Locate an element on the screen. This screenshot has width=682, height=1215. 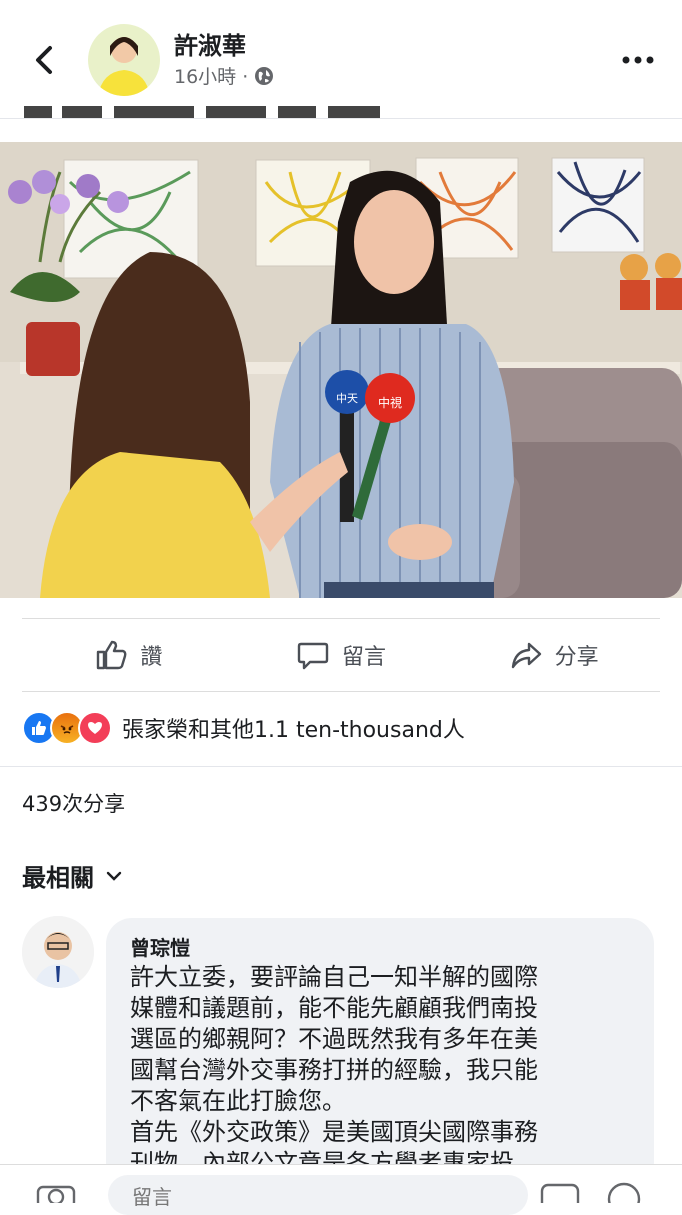
post-text-cutoff is located at coordinates (222, 109).